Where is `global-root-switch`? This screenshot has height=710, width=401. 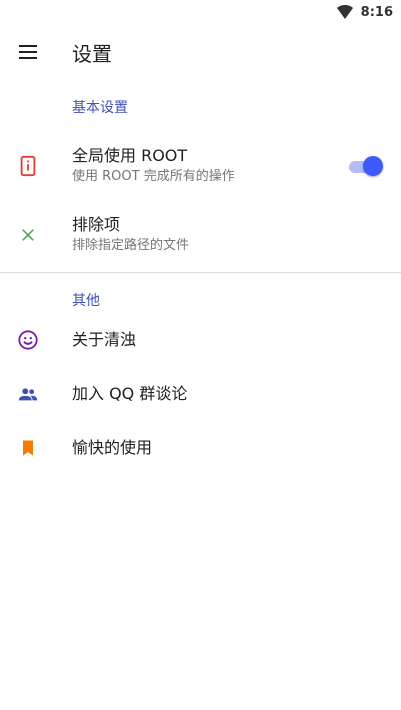 global-root-switch is located at coordinates (365, 166).